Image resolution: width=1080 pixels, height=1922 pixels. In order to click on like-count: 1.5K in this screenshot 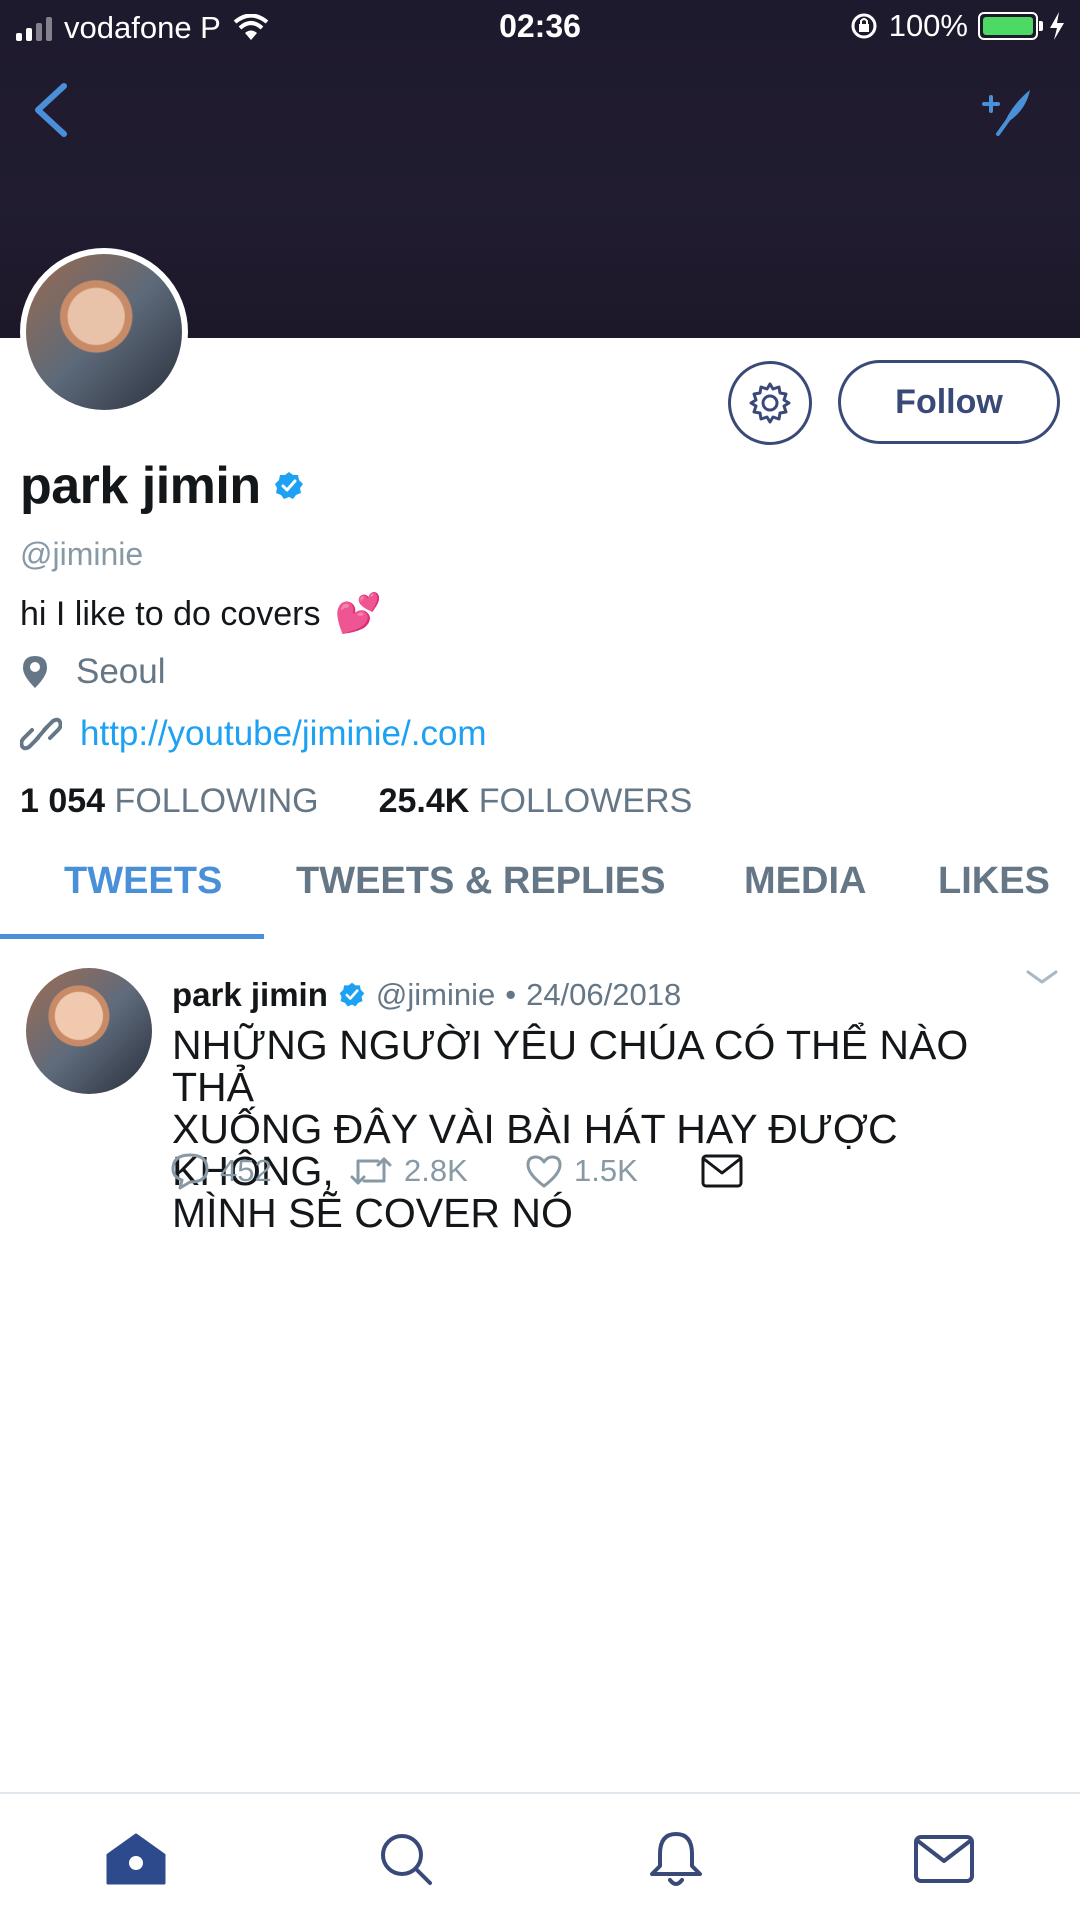, I will do `click(606, 1170)`.